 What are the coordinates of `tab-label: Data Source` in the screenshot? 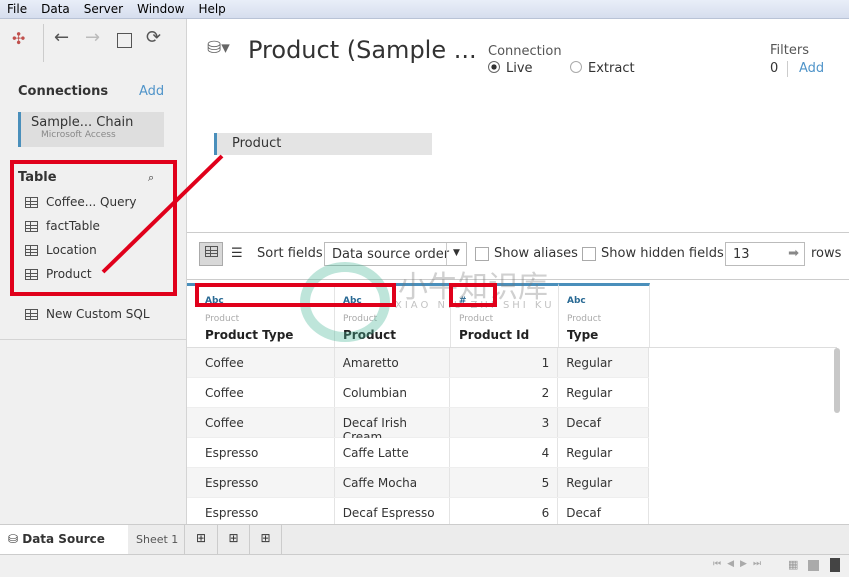 It's located at (63, 539).